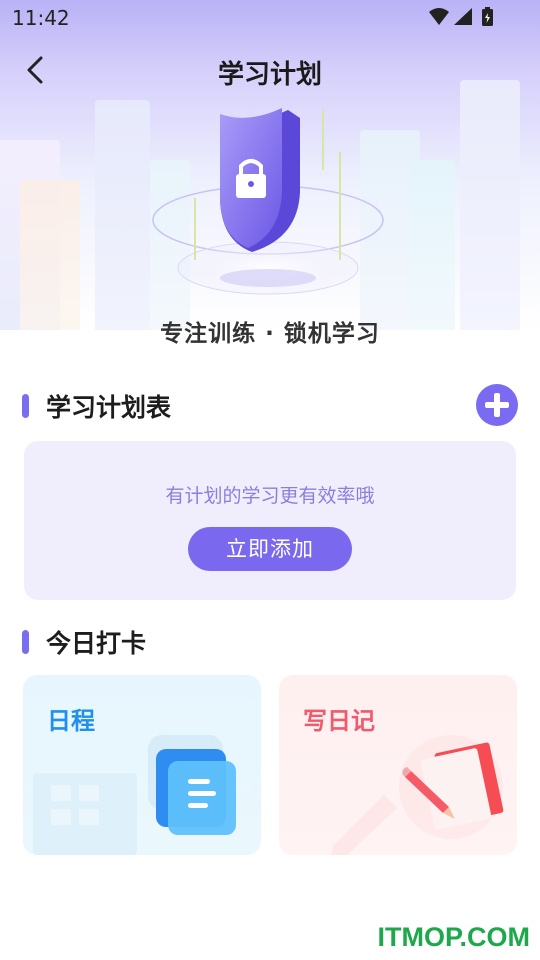 This screenshot has width=540, height=960. What do you see at coordinates (269, 75) in the screenshot?
I see `page-title: 学习计划` at bounding box center [269, 75].